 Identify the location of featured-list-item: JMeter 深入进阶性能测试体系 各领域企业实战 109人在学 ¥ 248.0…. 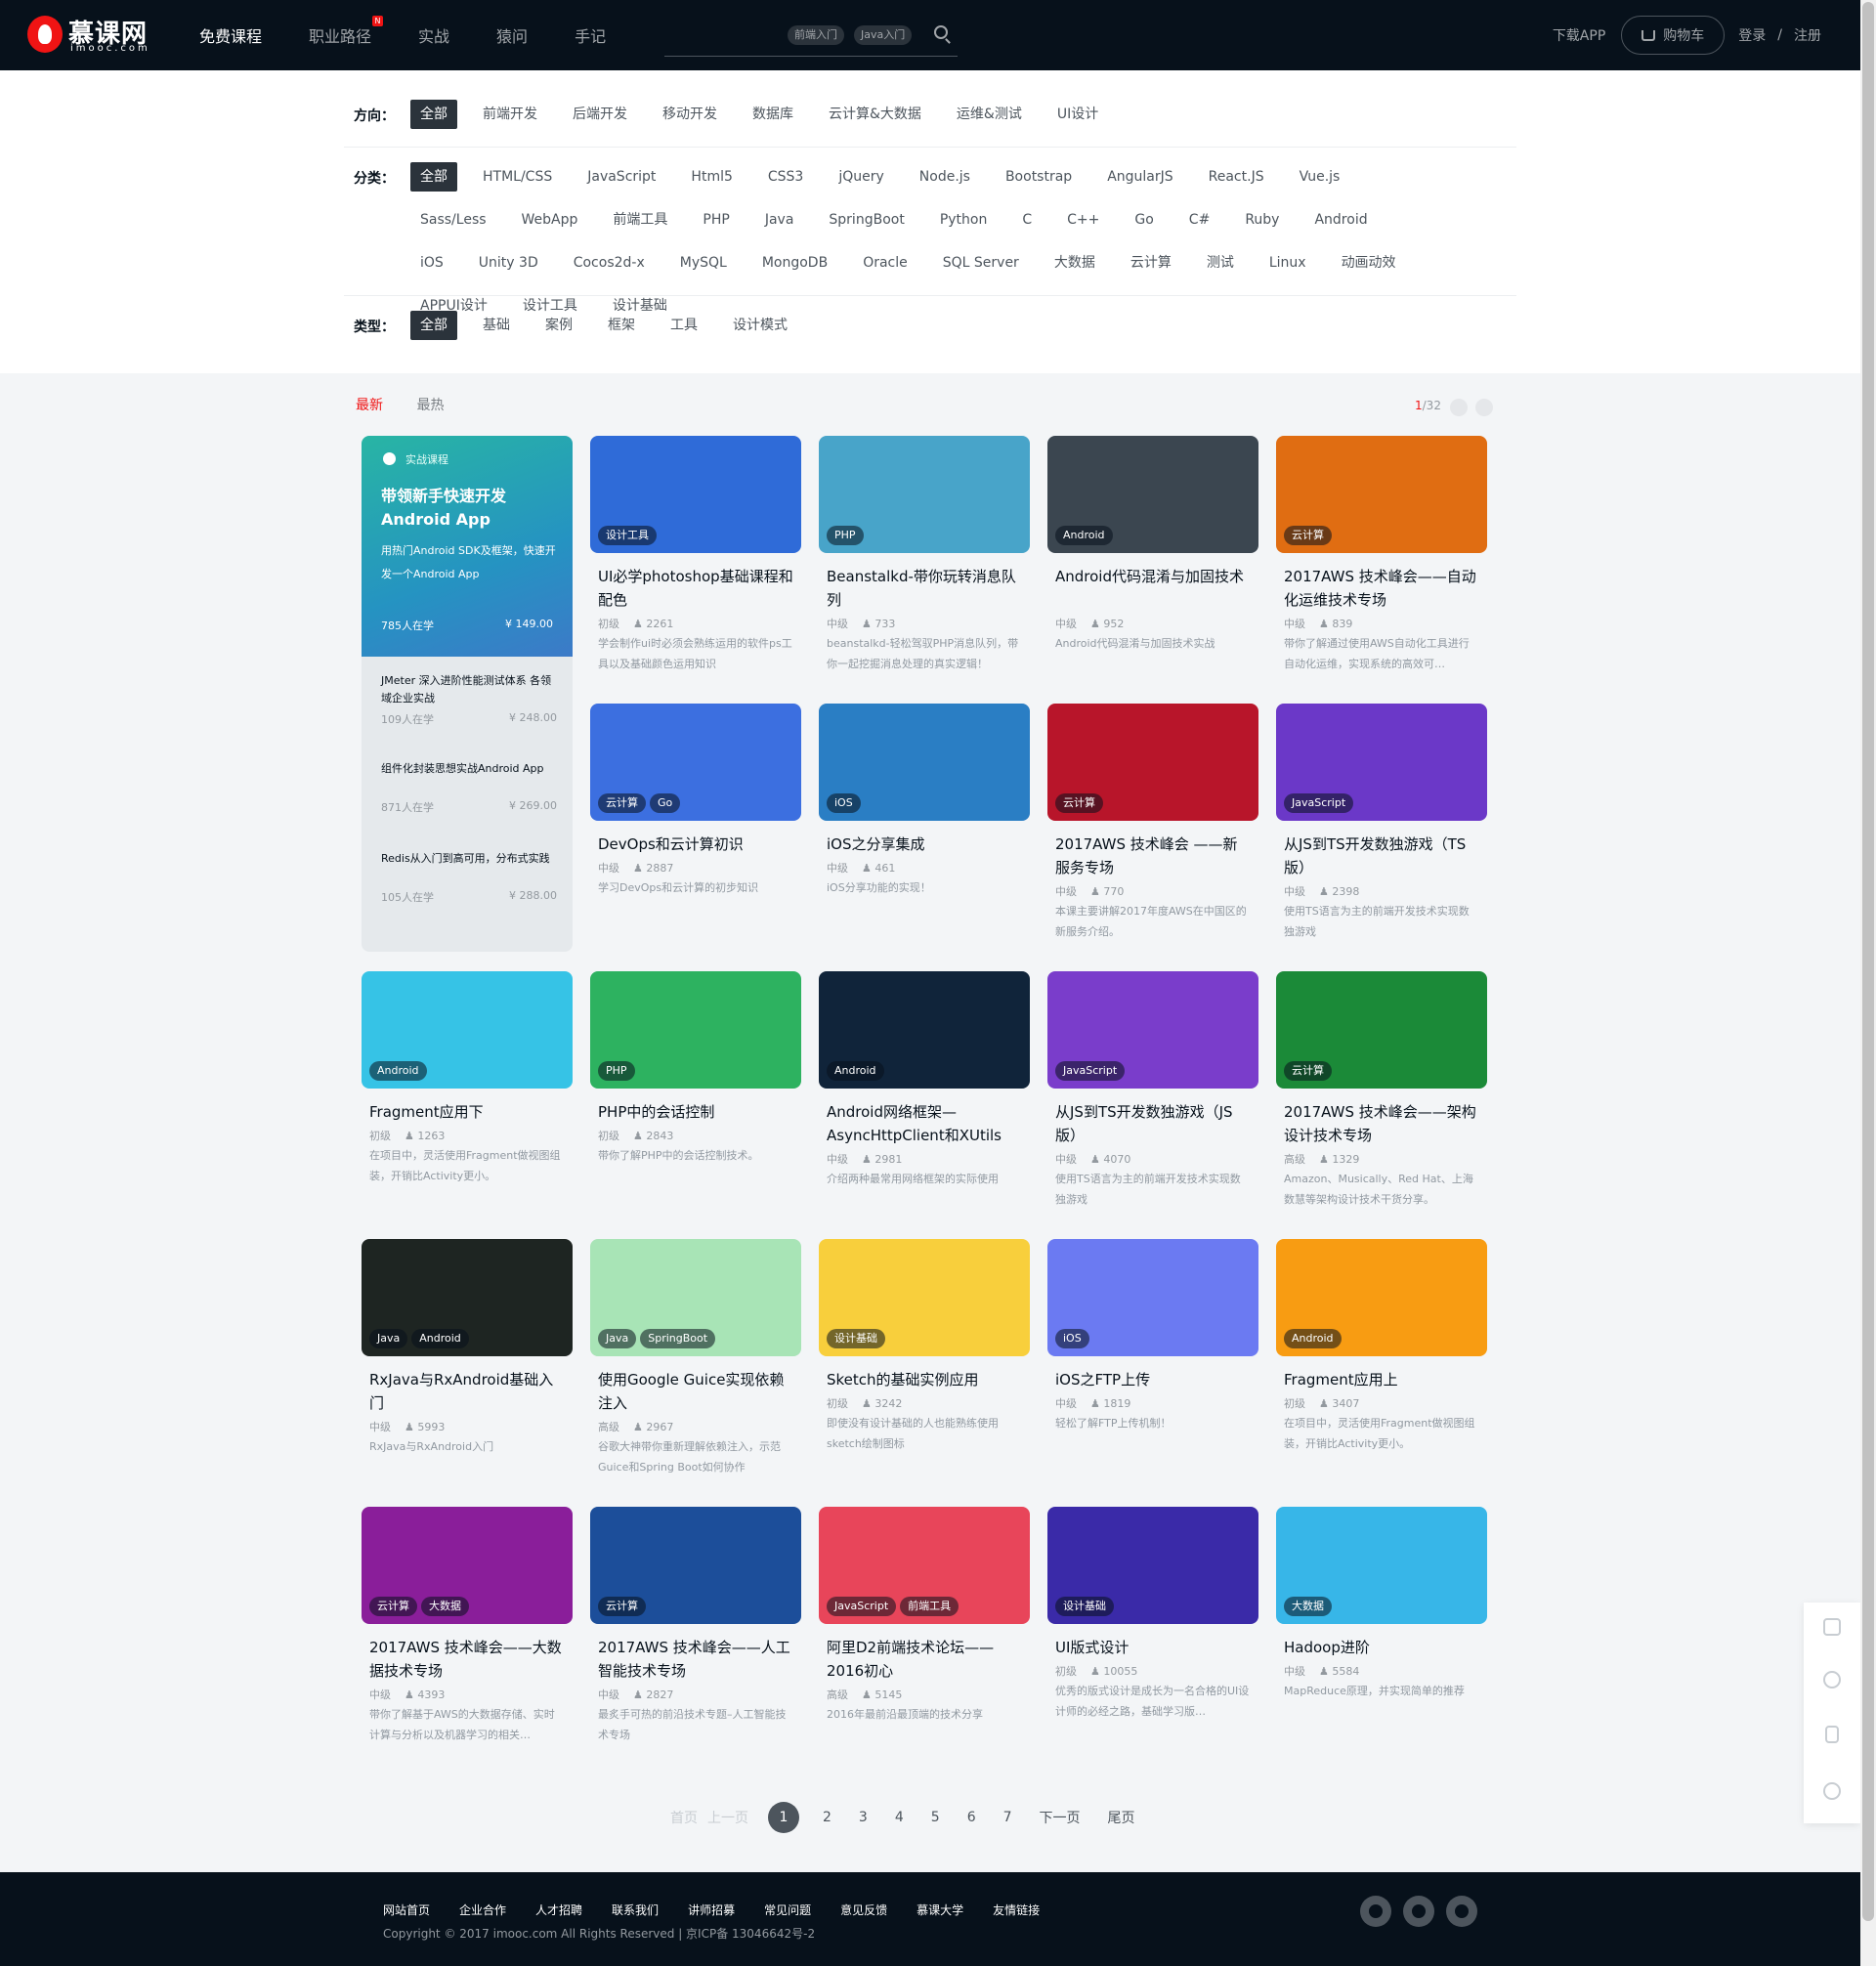
(469, 701).